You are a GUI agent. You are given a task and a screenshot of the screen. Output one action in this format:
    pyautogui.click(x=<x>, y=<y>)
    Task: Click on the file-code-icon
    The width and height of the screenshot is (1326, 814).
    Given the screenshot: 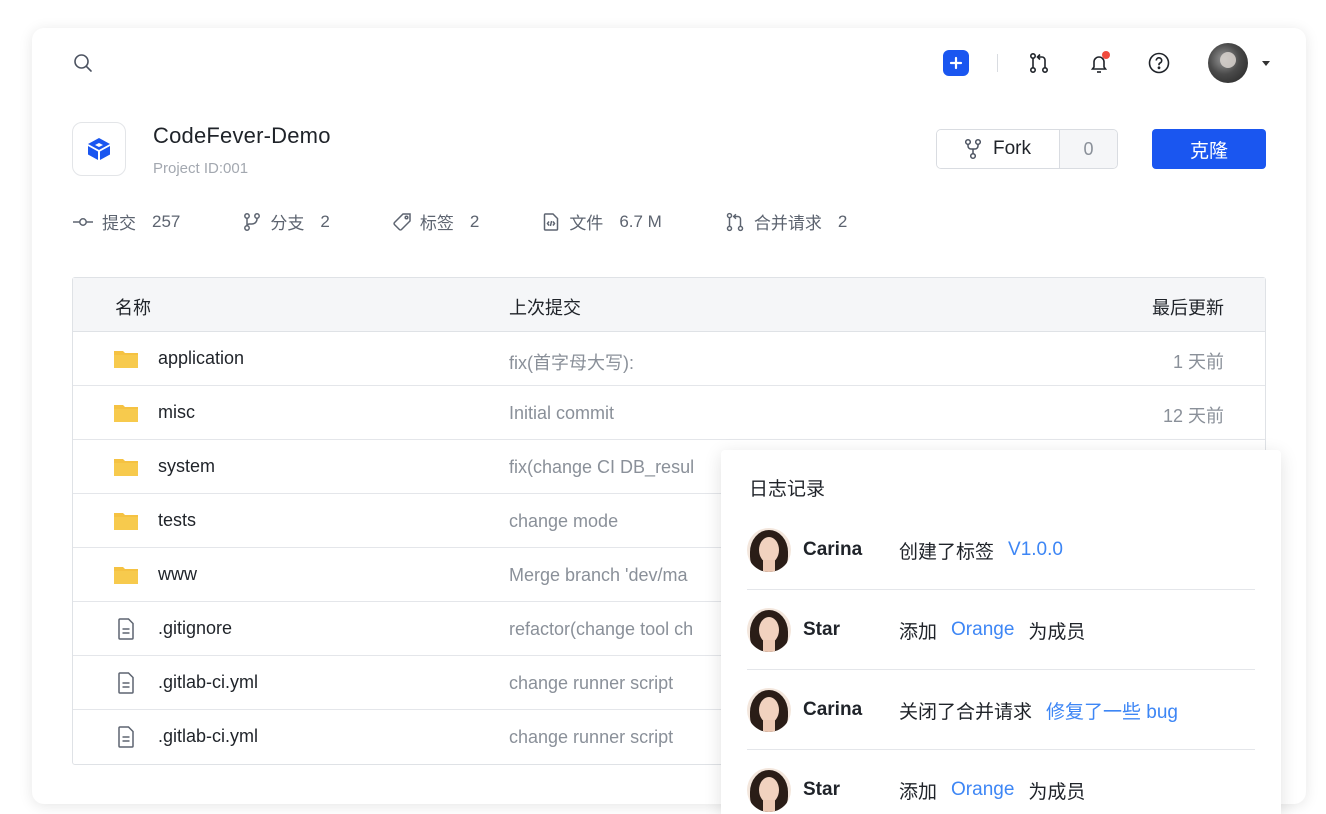 What is the action you would take?
    pyautogui.click(x=551, y=221)
    